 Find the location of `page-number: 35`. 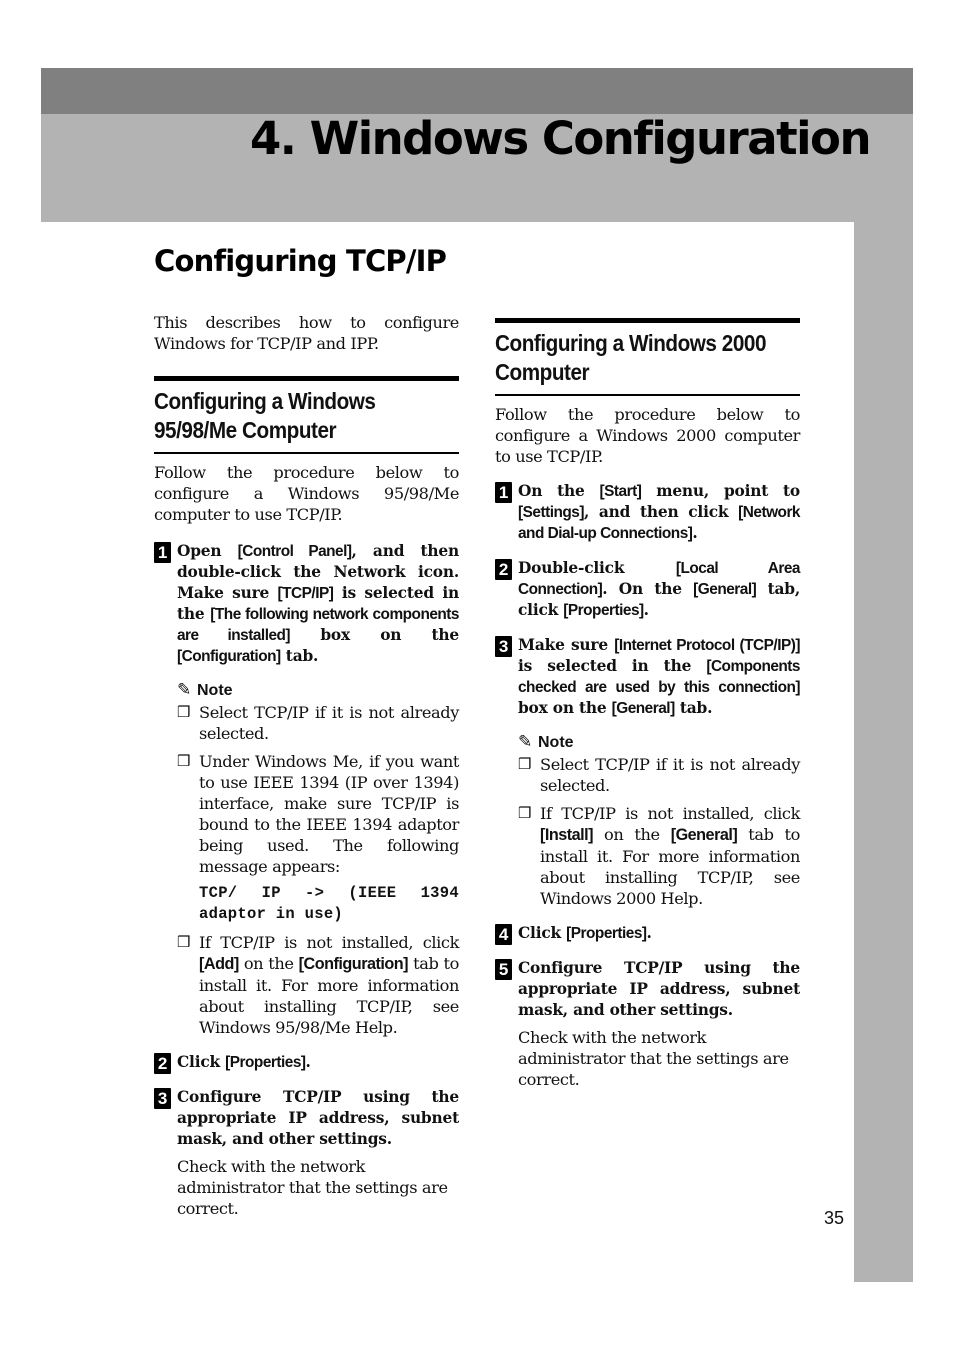

page-number: 35 is located at coordinates (834, 1218).